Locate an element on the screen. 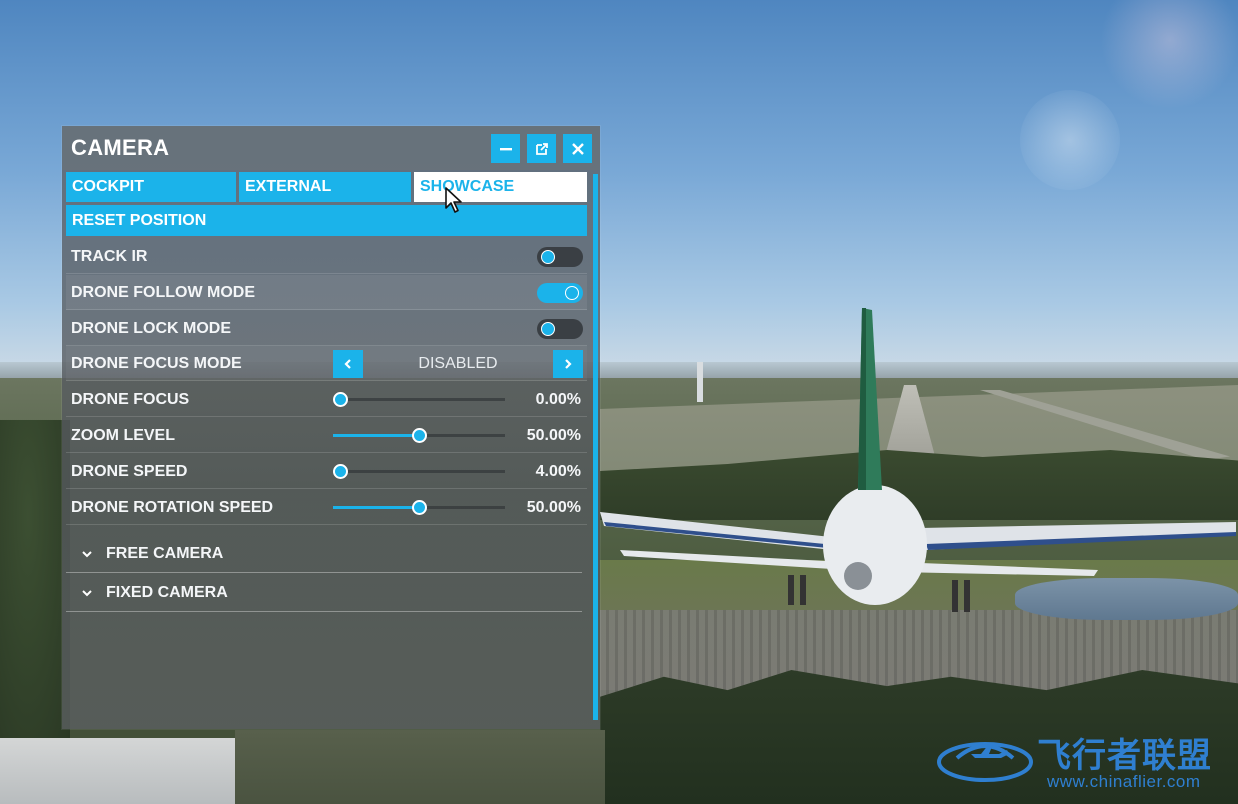  focus-mode-next-button is located at coordinates (568, 364).